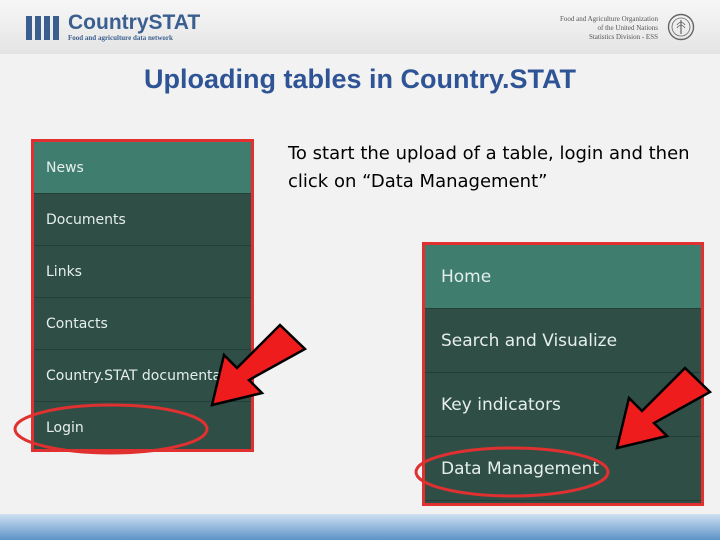 This screenshot has height=540, width=720. Describe the element at coordinates (142, 220) in the screenshot. I see `menu-item-documents: Documents` at that location.